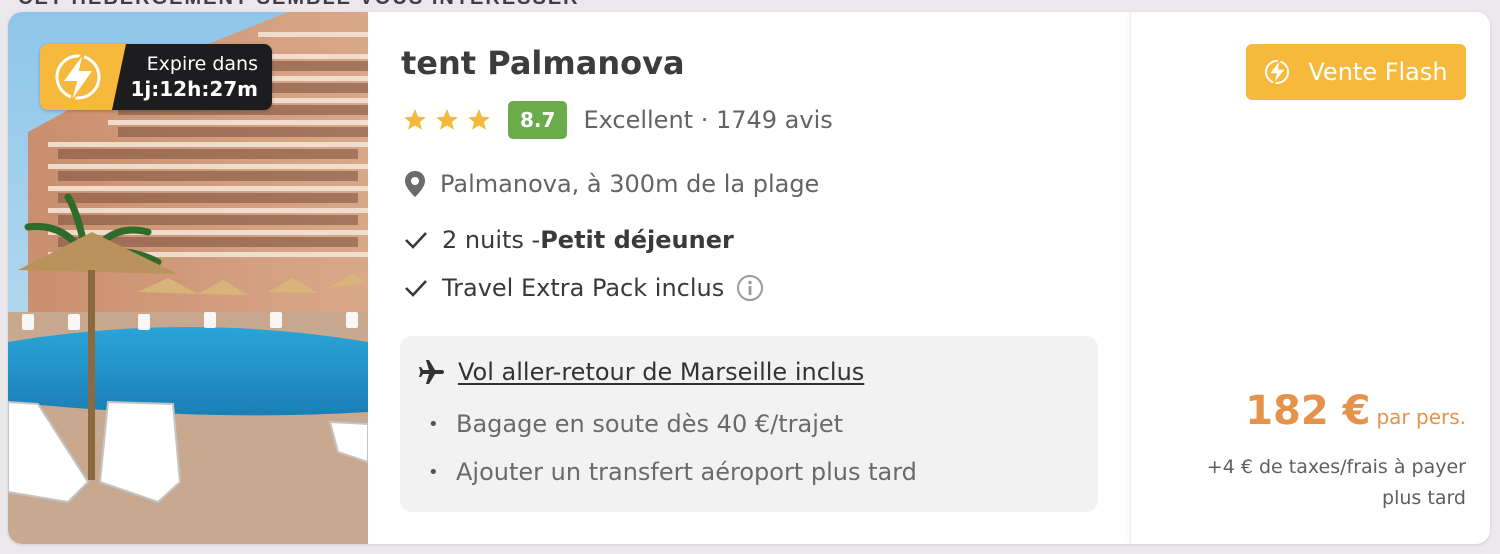 This screenshot has width=1500, height=554. I want to click on rating-row: 8.7 Excellent · 1749 avis, so click(617, 120).